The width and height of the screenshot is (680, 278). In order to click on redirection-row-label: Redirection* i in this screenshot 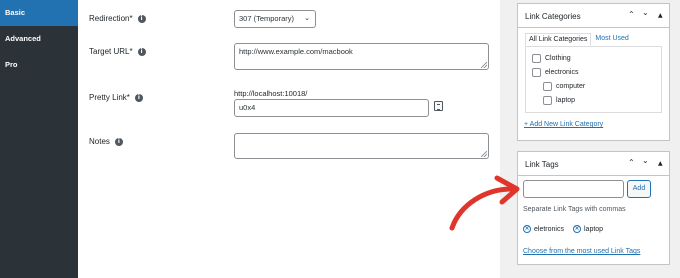, I will do `click(117, 18)`.